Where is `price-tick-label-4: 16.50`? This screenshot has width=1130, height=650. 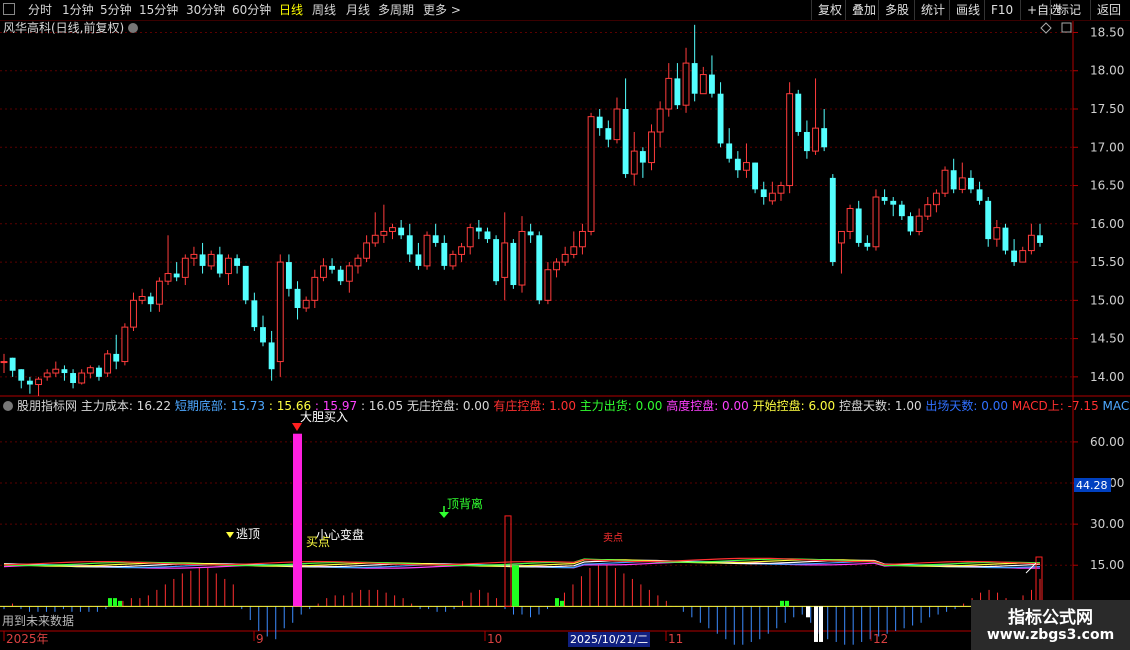 price-tick-label-4: 16.50 is located at coordinates (1107, 186).